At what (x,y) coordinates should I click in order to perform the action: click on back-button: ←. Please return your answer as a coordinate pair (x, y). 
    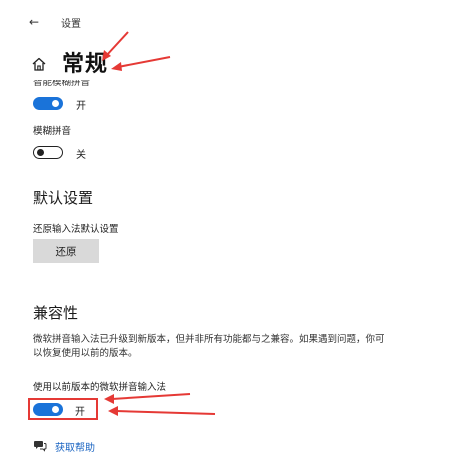
    Looking at the image, I should click on (34, 22).